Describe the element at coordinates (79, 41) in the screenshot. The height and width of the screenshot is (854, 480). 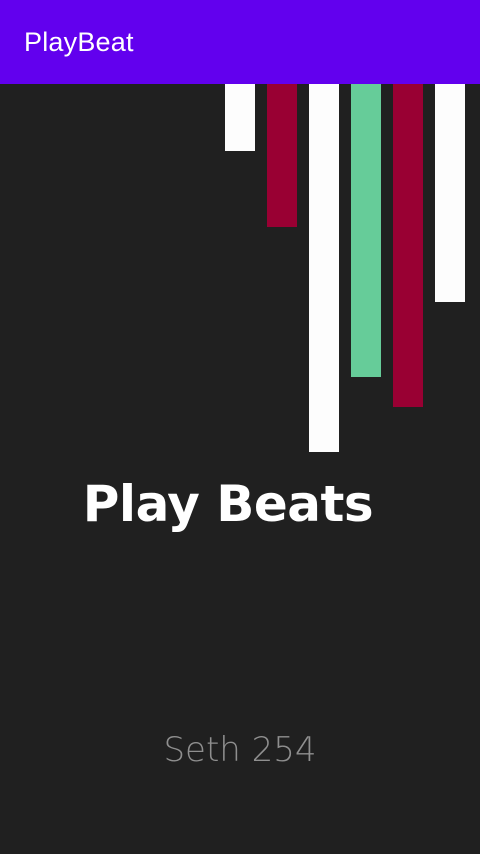
I see `app-title: PlayBeat` at that location.